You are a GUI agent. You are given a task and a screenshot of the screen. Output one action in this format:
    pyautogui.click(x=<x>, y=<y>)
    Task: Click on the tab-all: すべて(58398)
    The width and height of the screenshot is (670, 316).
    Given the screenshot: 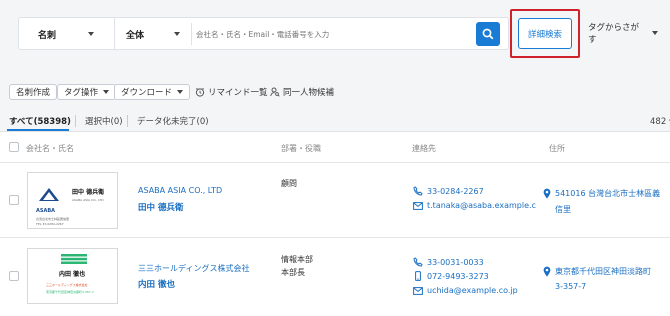 What is the action you would take?
    pyautogui.click(x=40, y=121)
    